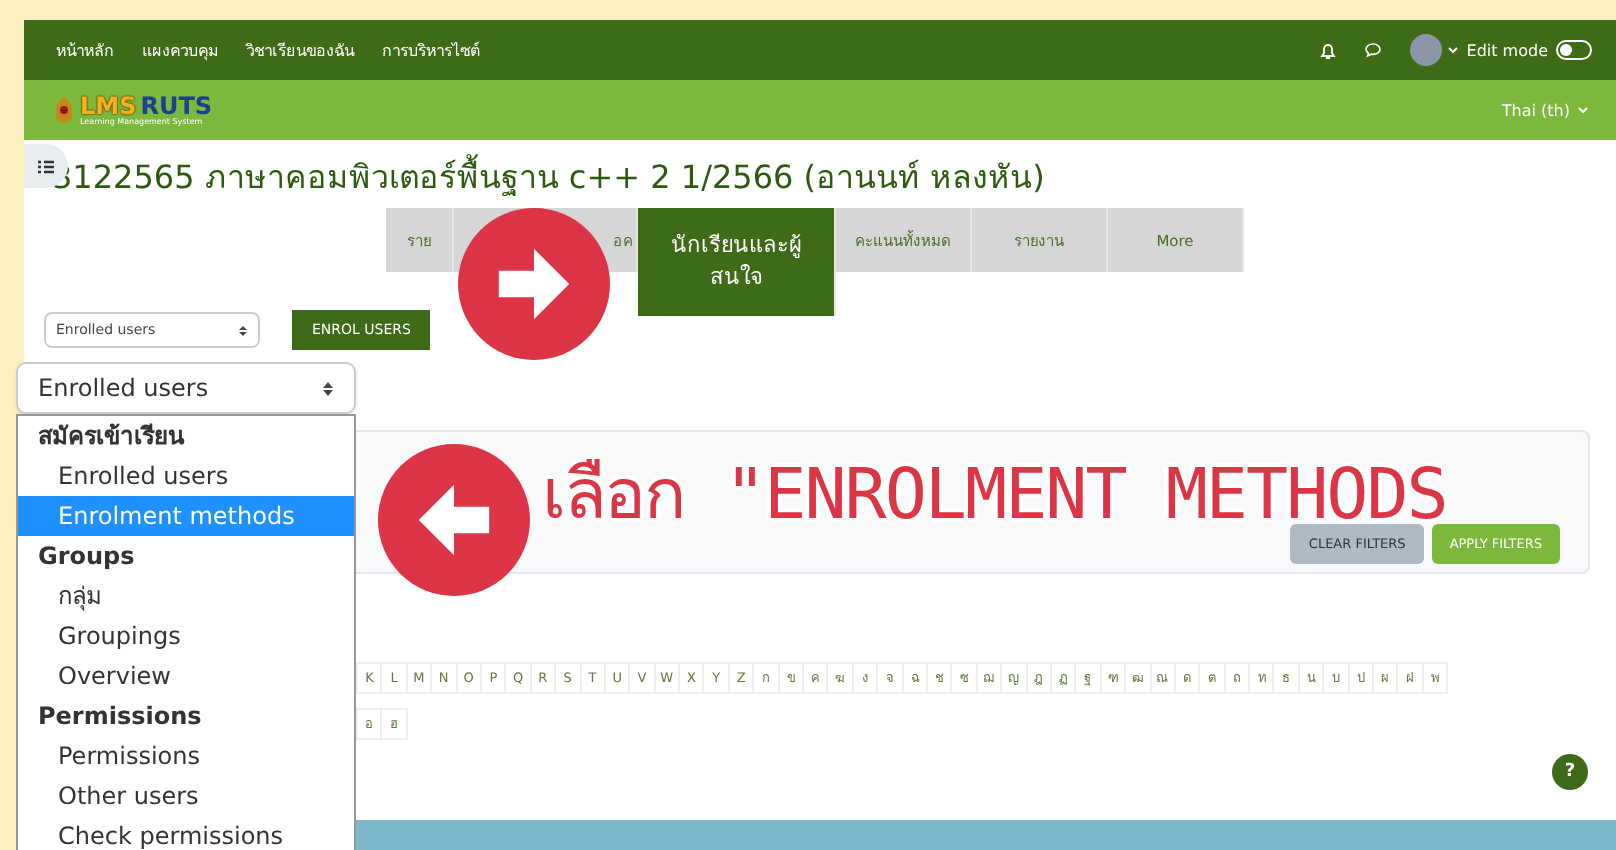 The image size is (1616, 850). What do you see at coordinates (1373, 50) in the screenshot?
I see `chat-icon` at bounding box center [1373, 50].